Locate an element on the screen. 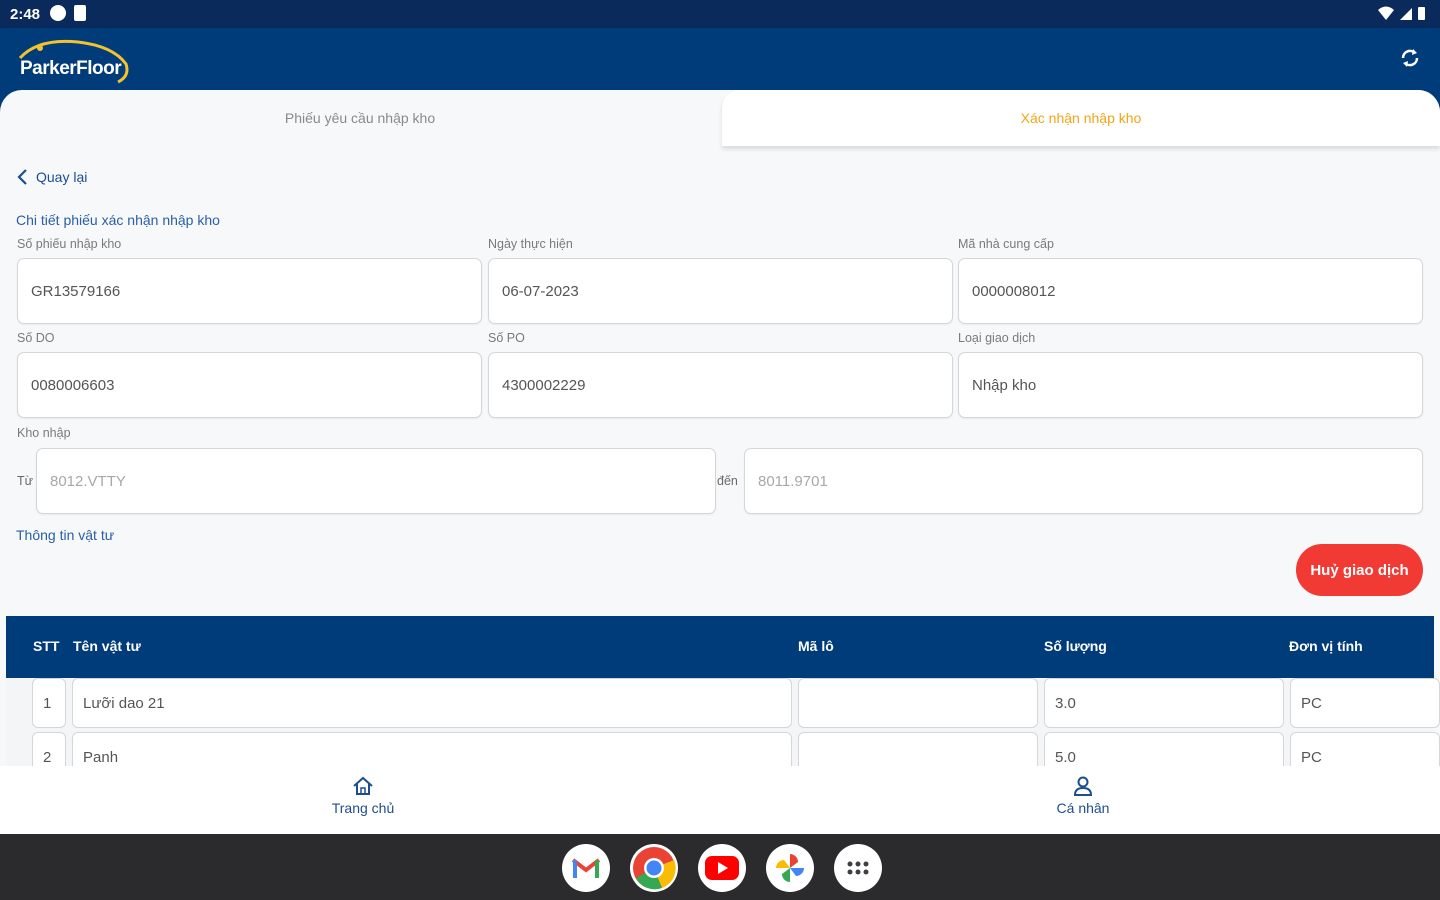 The image size is (1440, 900). date-label: Ngày thực hiện is located at coordinates (530, 244).